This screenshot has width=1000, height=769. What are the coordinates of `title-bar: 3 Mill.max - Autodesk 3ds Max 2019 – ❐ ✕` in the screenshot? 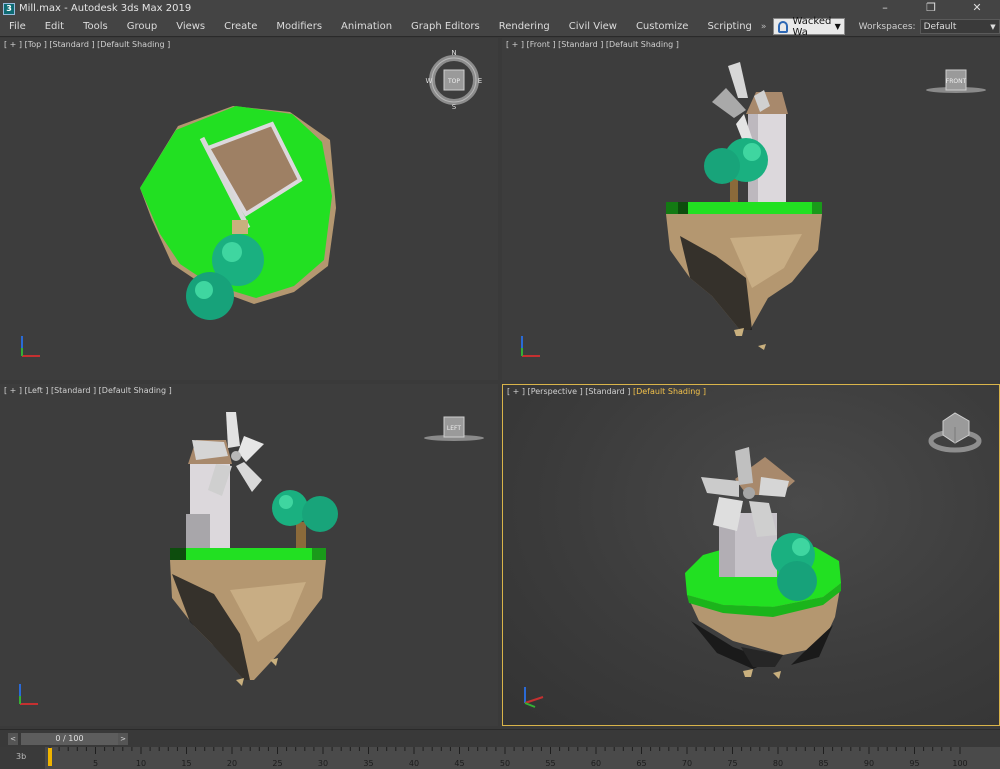 It's located at (500, 8).